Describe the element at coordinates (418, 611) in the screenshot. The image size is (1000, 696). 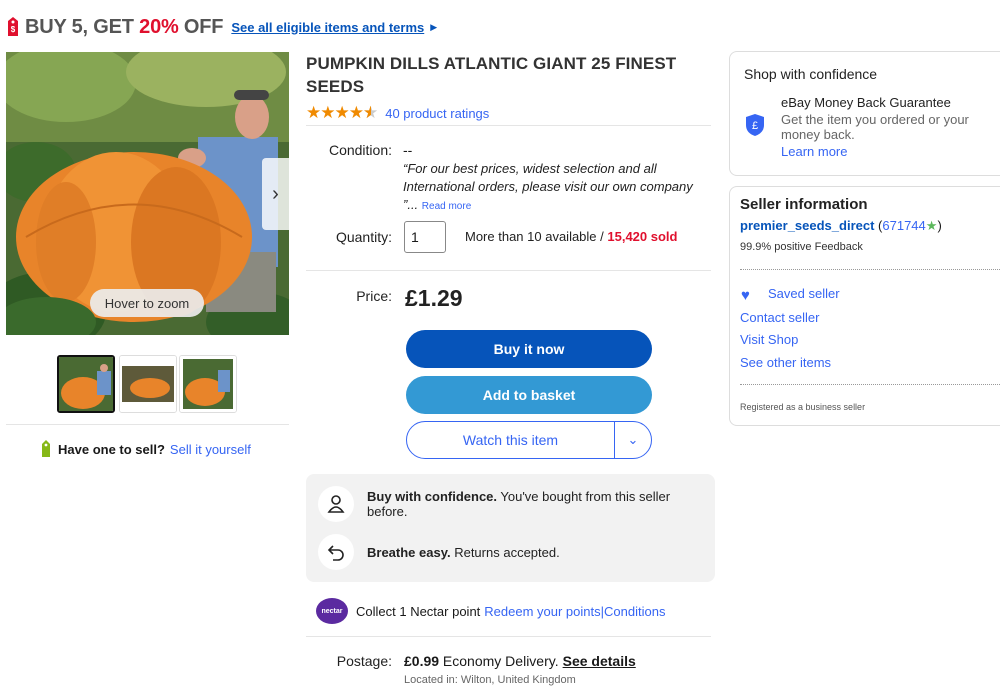
I see `nectar-text: Collect 1 Nectar point` at that location.